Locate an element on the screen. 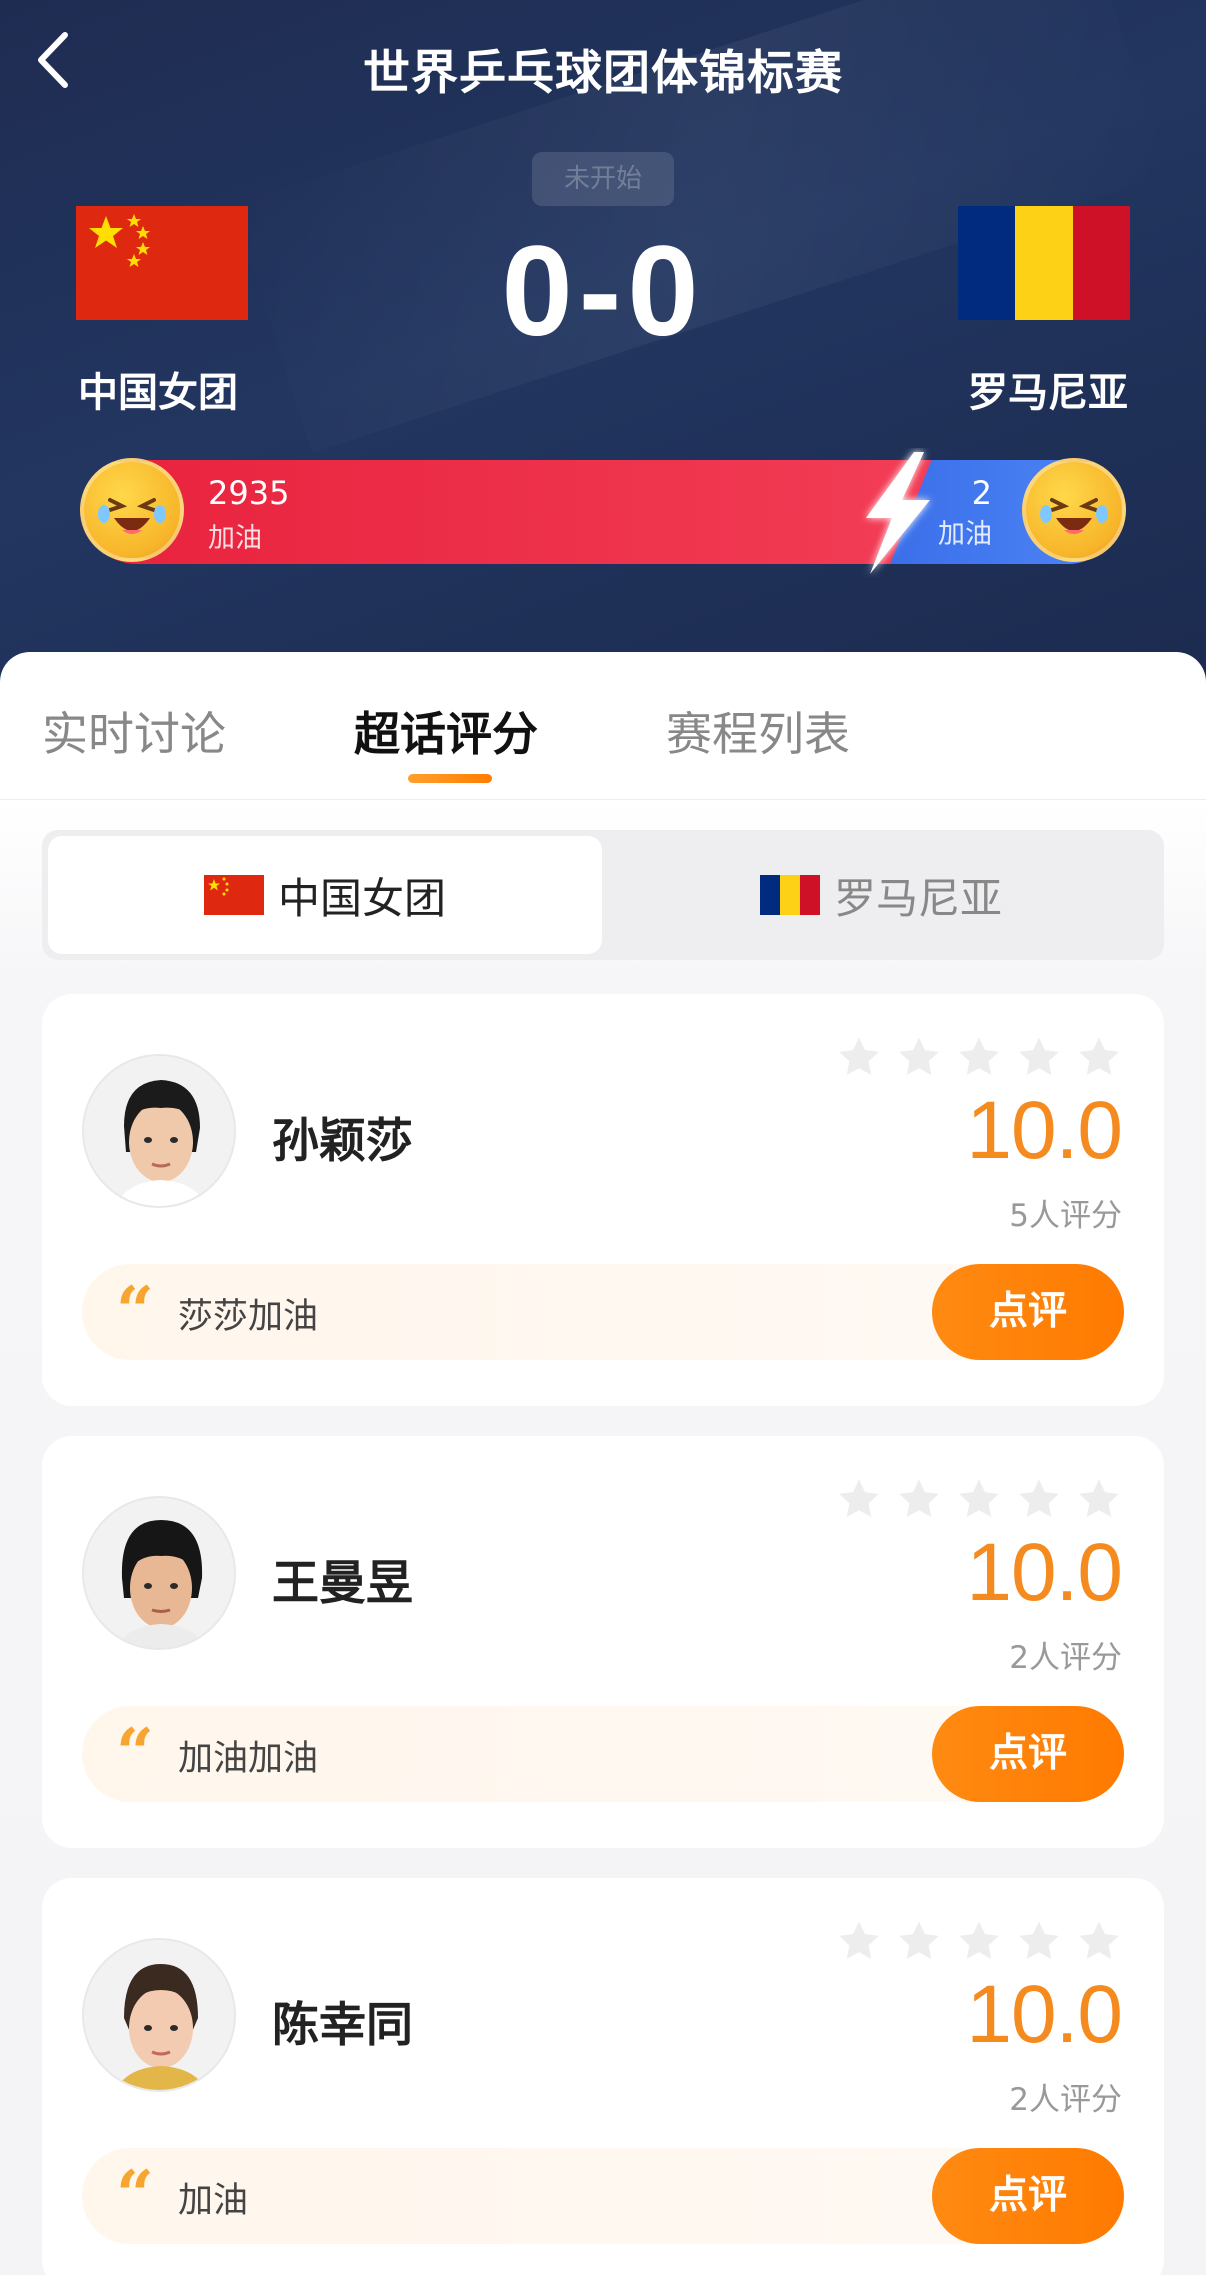 This screenshot has height=2275, width=1206. support-bar: 2935 加油 2 加油 is located at coordinates (603, 513).